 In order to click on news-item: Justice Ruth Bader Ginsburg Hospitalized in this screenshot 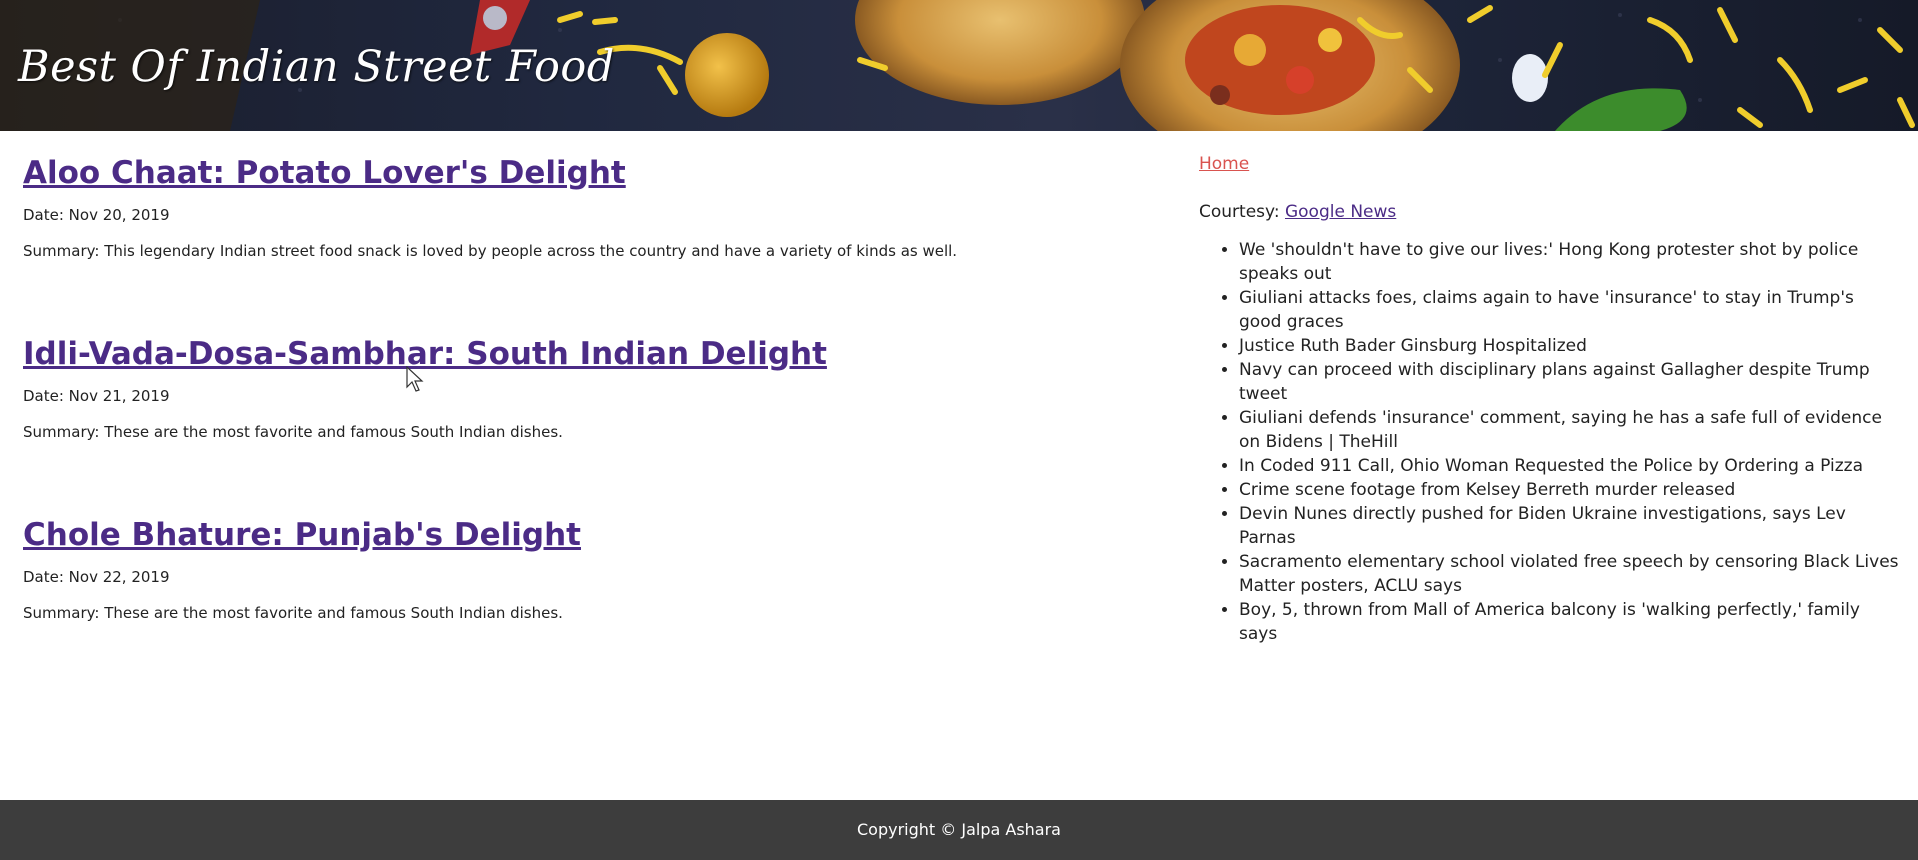, I will do `click(1569, 346)`.